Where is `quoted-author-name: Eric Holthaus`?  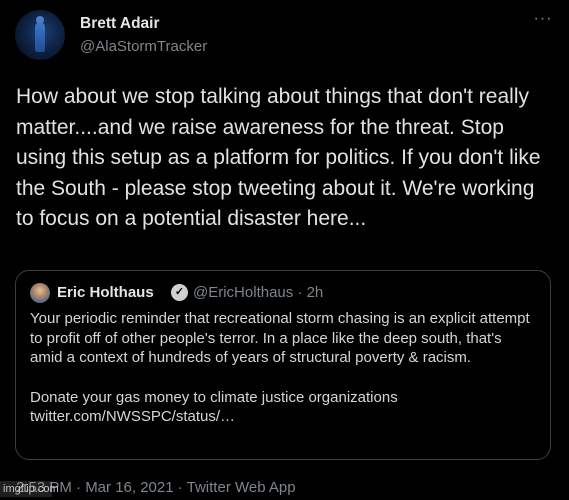 quoted-author-name: Eric Holthaus is located at coordinates (105, 292).